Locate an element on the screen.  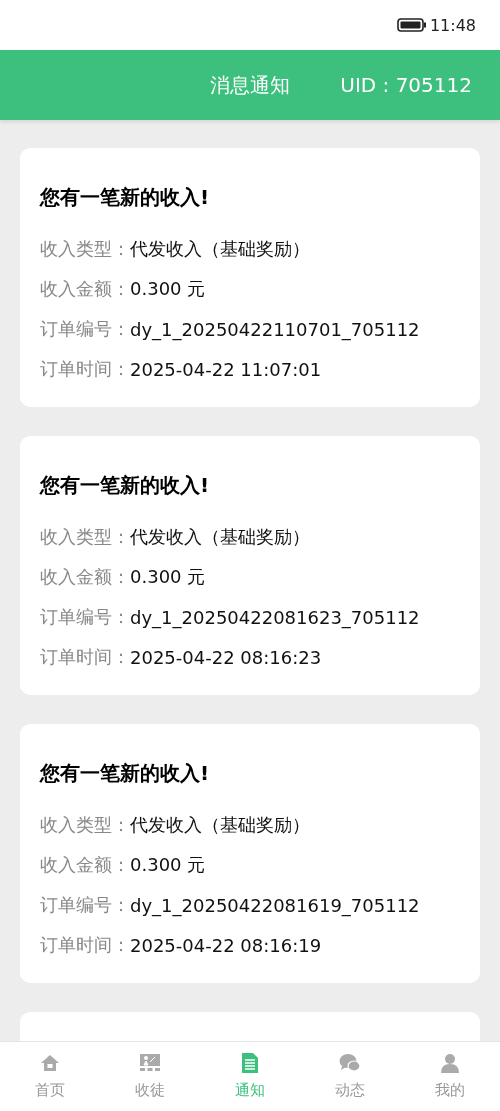
person-icon is located at coordinates (450, 1063).